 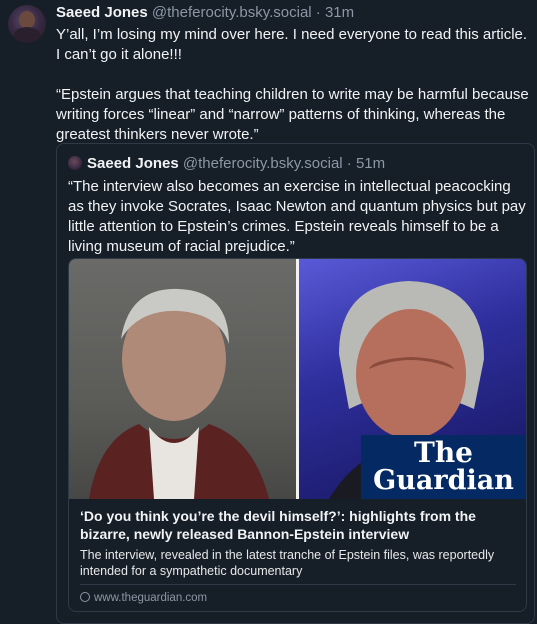 What do you see at coordinates (85, 597) in the screenshot?
I see `globe-icon` at bounding box center [85, 597].